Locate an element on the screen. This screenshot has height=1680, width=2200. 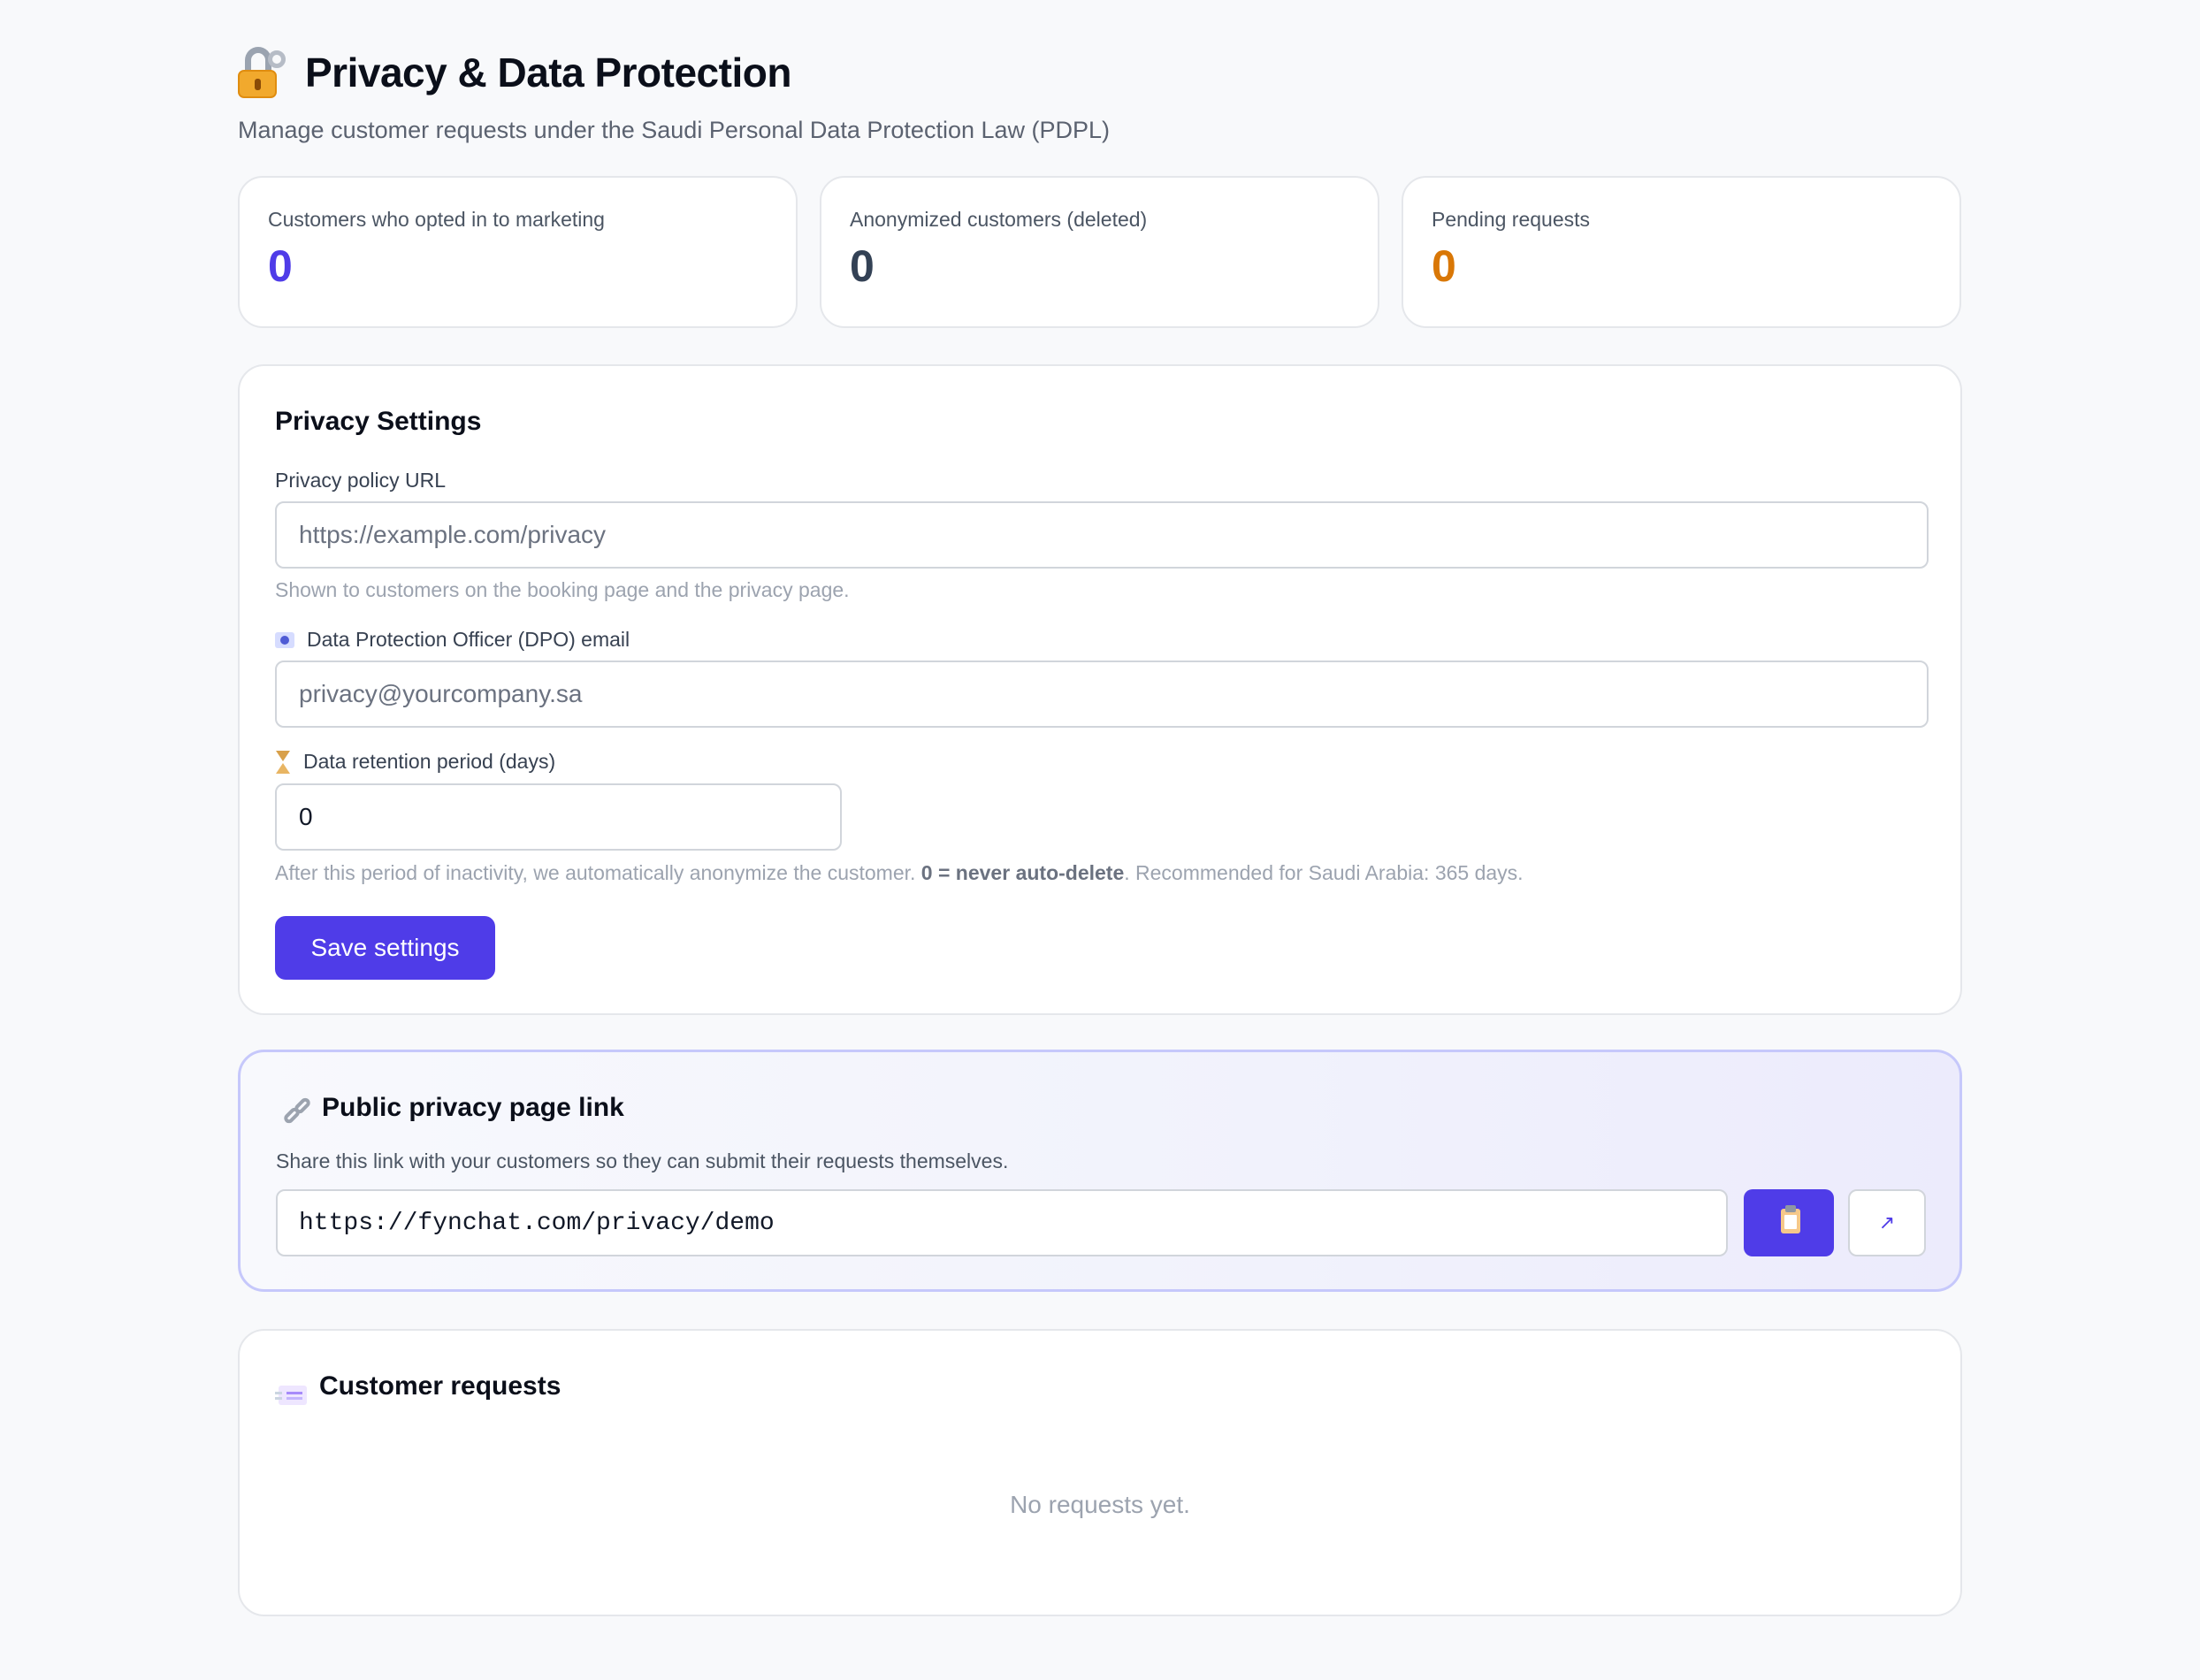
retention-period-label: Data retention period (days) is located at coordinates (415, 762).